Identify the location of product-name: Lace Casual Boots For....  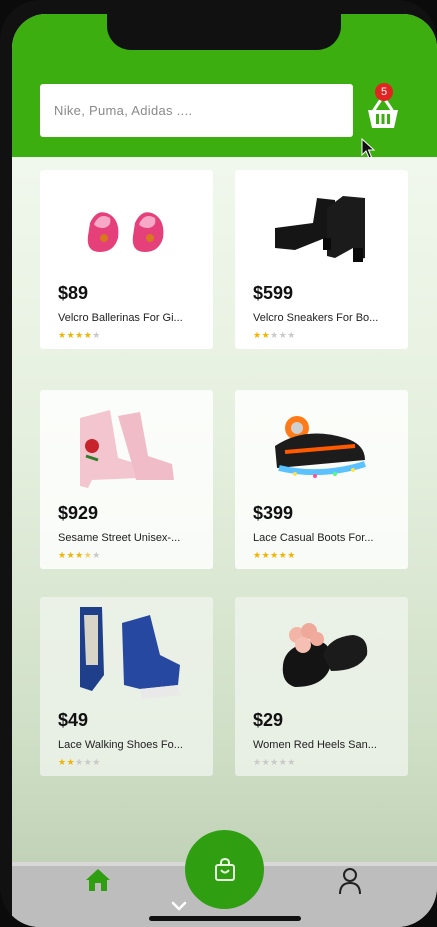
(313, 538).